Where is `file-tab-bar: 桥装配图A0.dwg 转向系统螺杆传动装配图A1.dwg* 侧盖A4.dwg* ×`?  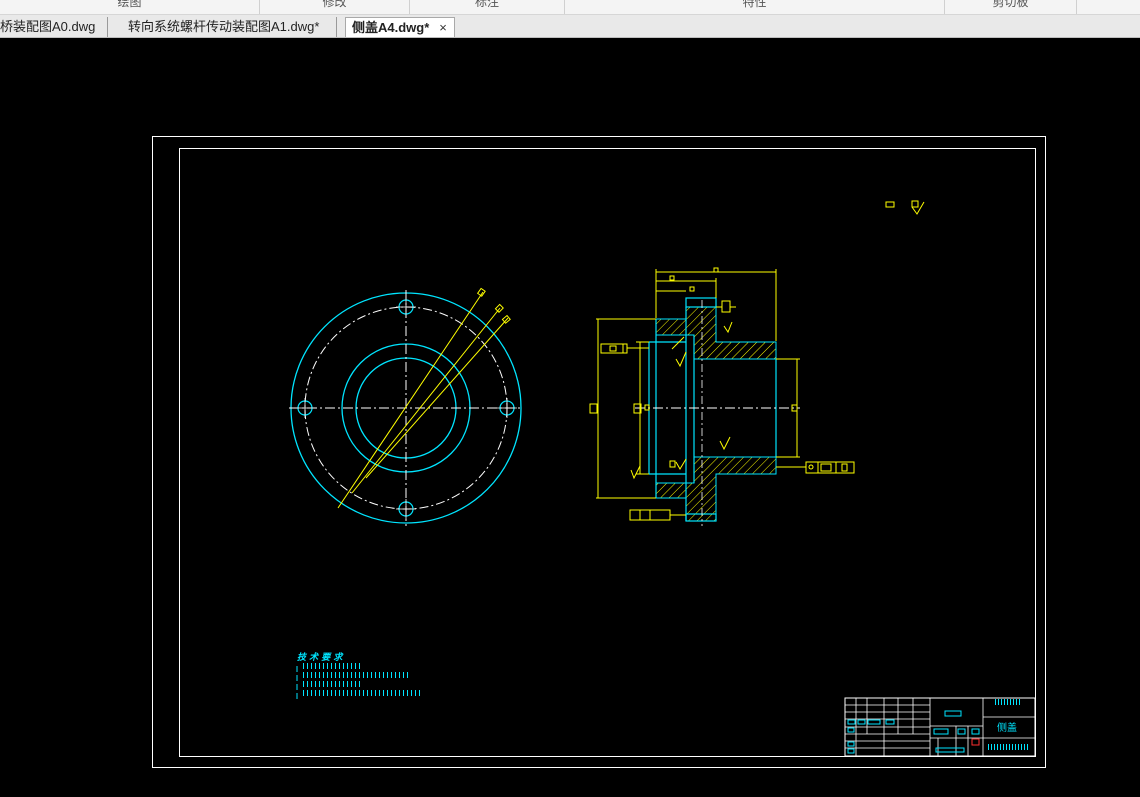
file-tab-bar: 桥装配图A0.dwg 转向系统螺杆传动装配图A1.dwg* 侧盖A4.dwg* × is located at coordinates (570, 26).